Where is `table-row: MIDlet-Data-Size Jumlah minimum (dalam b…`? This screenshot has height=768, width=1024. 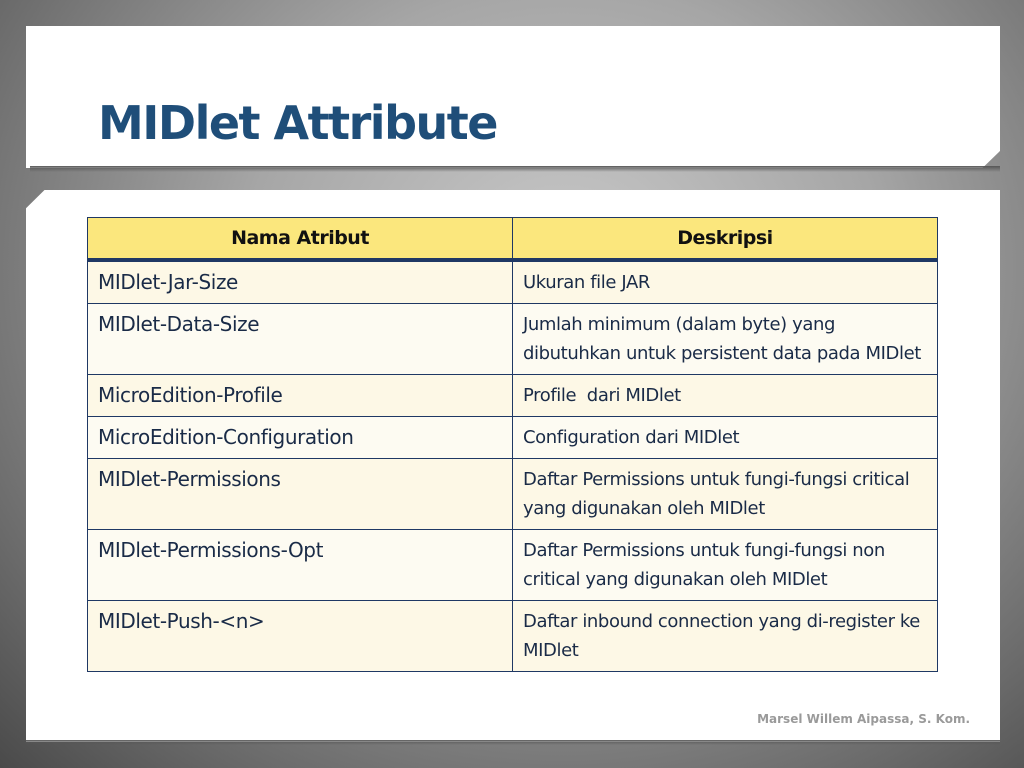
table-row: MIDlet-Data-Size Jumlah minimum (dalam b… is located at coordinates (512, 338).